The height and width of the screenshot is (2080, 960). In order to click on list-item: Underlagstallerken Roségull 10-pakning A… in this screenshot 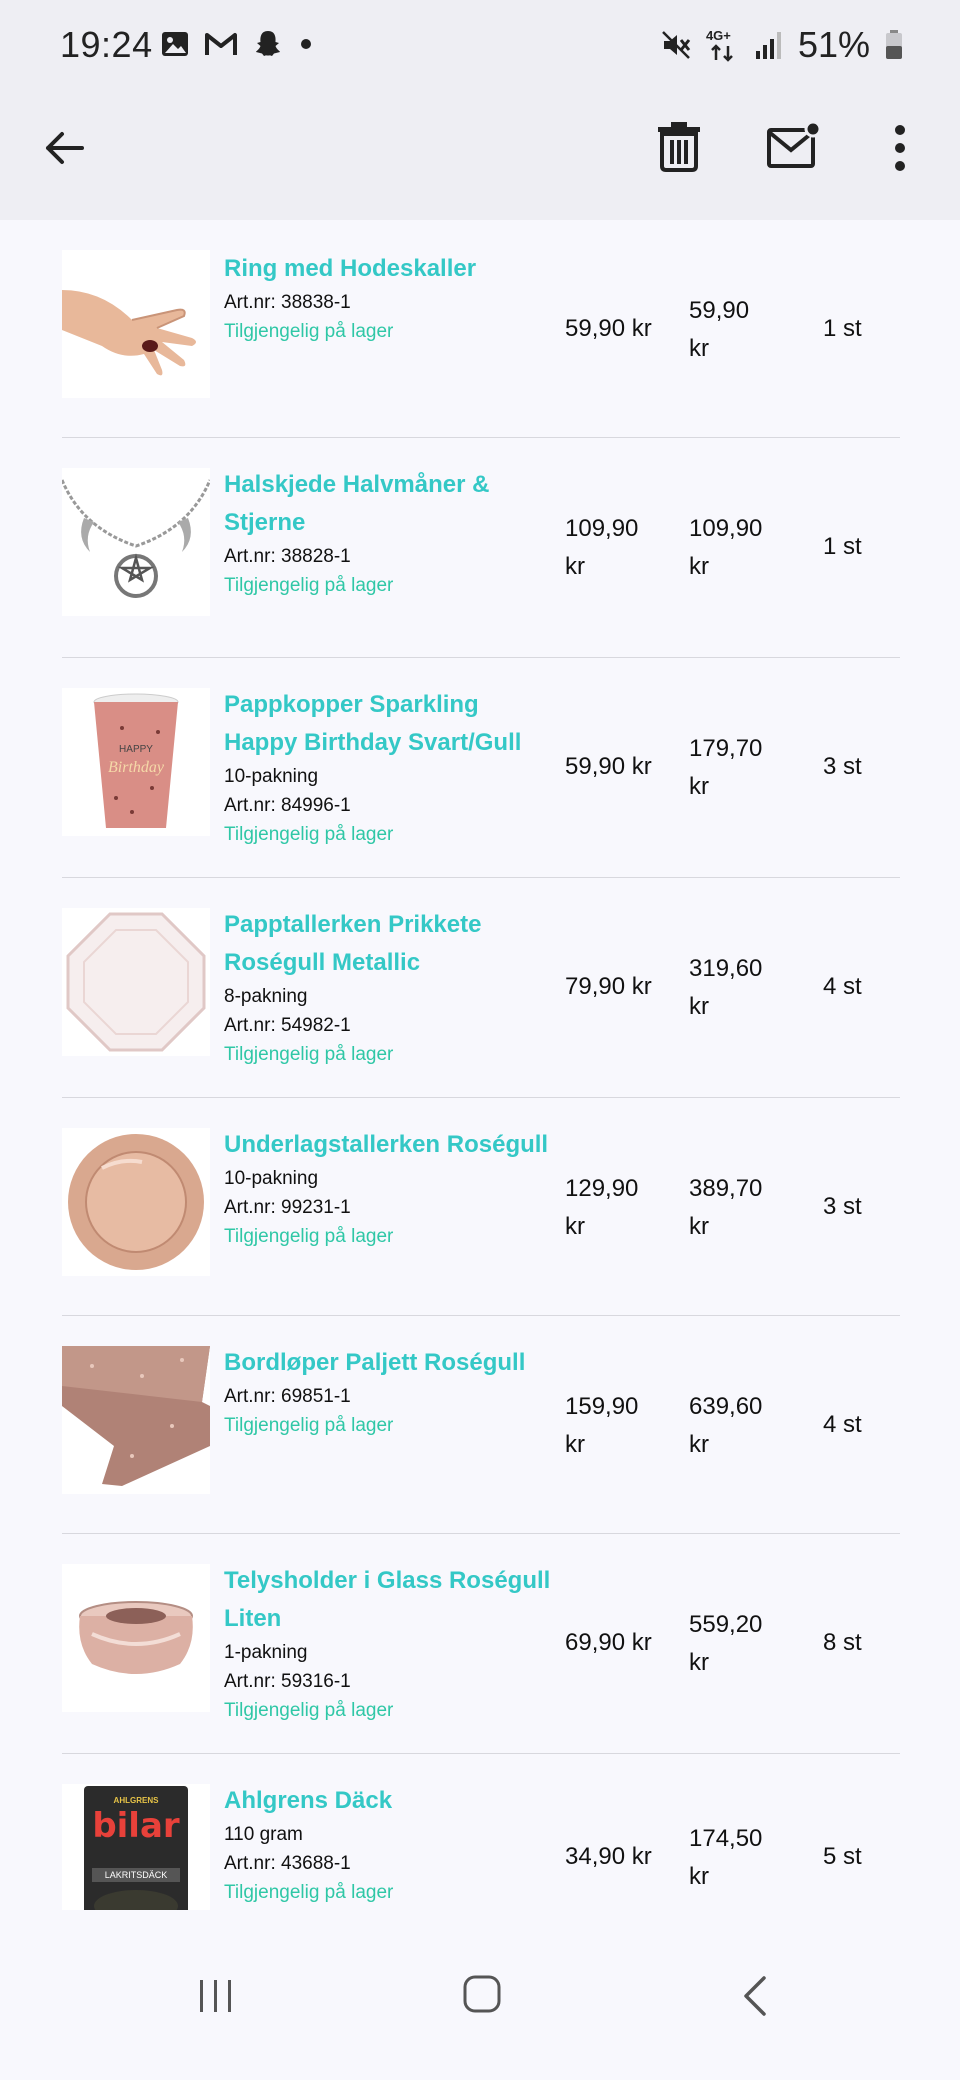, I will do `click(481, 1207)`.